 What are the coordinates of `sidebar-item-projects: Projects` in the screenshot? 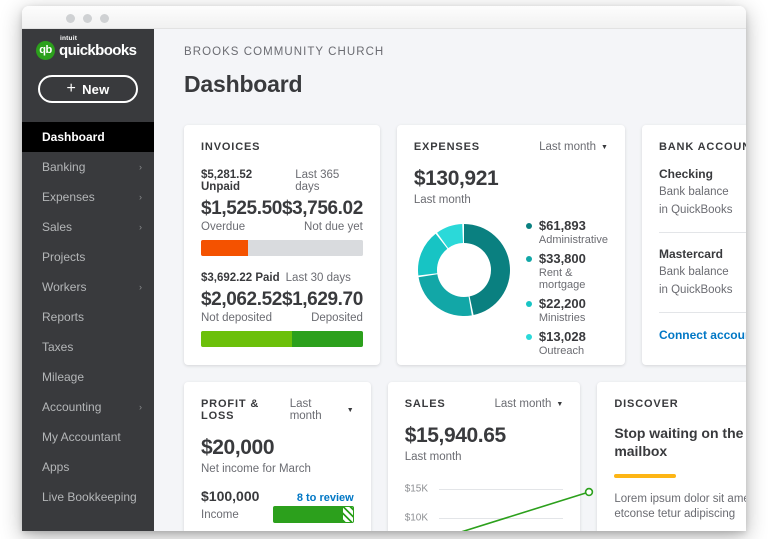 It's located at (88, 257).